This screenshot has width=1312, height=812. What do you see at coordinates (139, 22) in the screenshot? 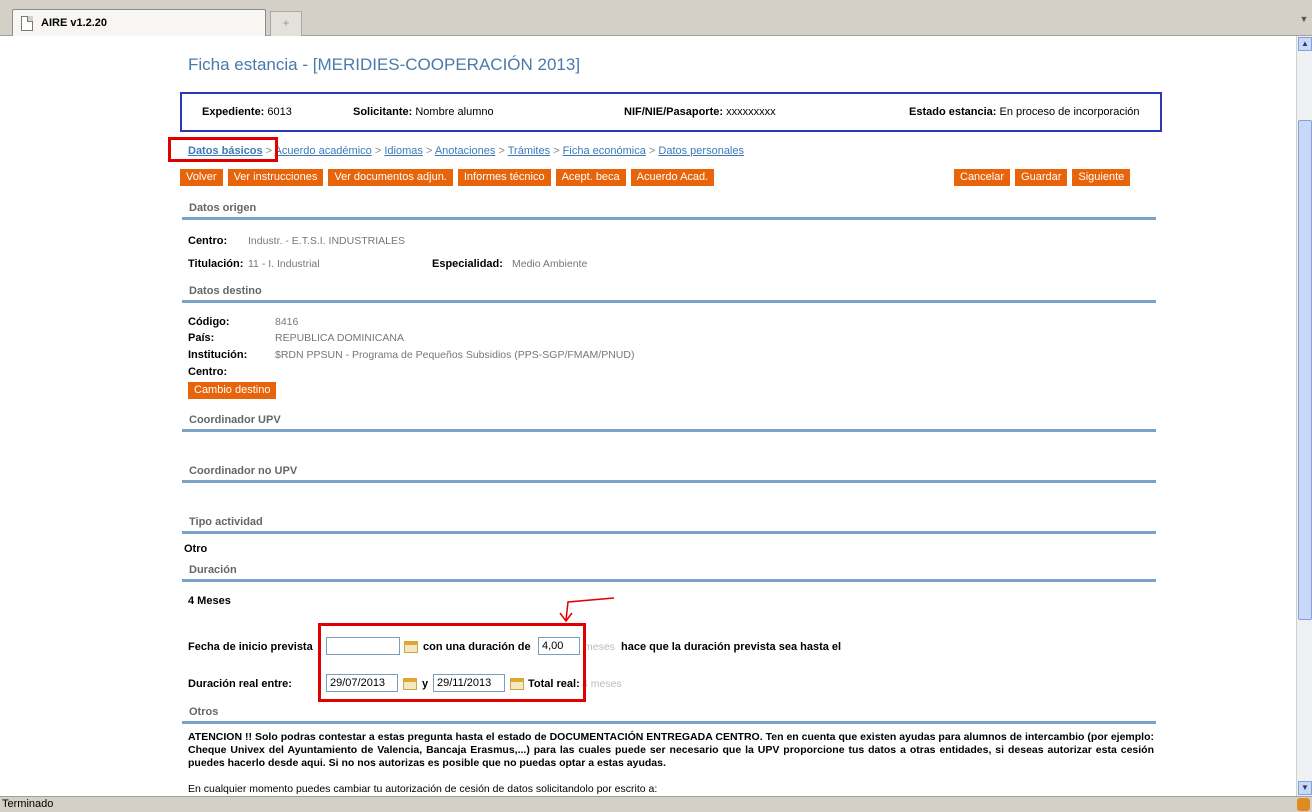
I see `browser-tab: AIRE v1.2.20` at bounding box center [139, 22].